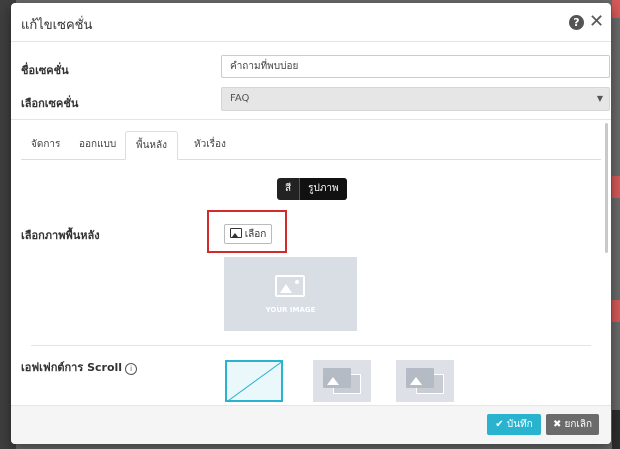 The image size is (620, 449). I want to click on background-block, so click(616, 429).